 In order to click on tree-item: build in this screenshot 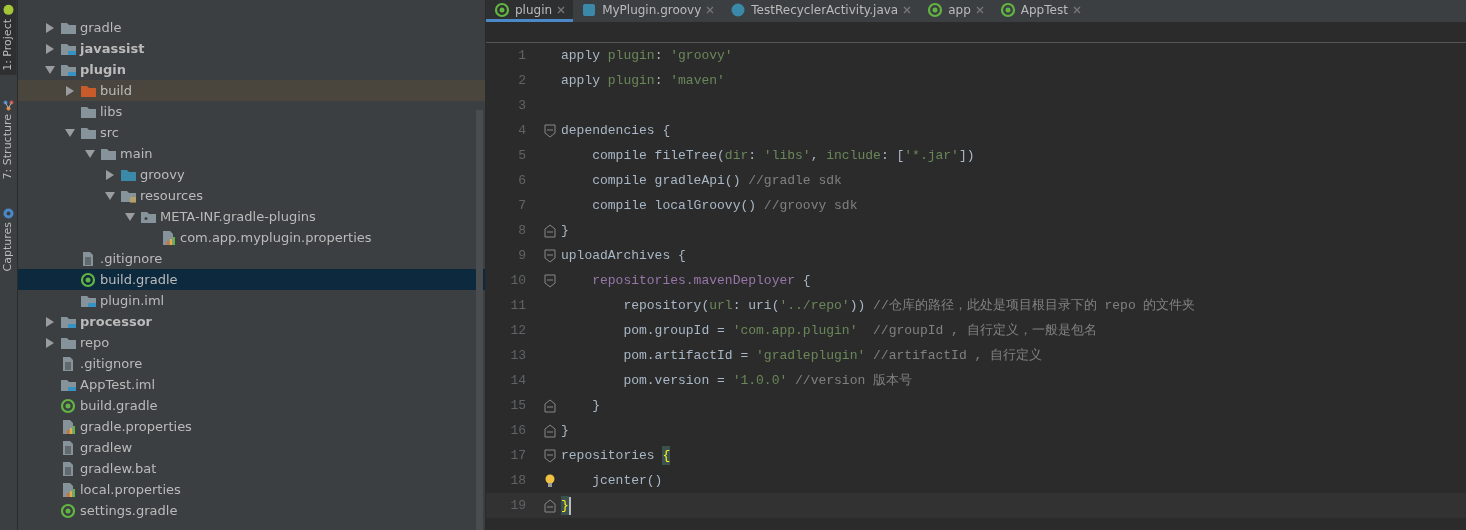, I will do `click(251, 90)`.